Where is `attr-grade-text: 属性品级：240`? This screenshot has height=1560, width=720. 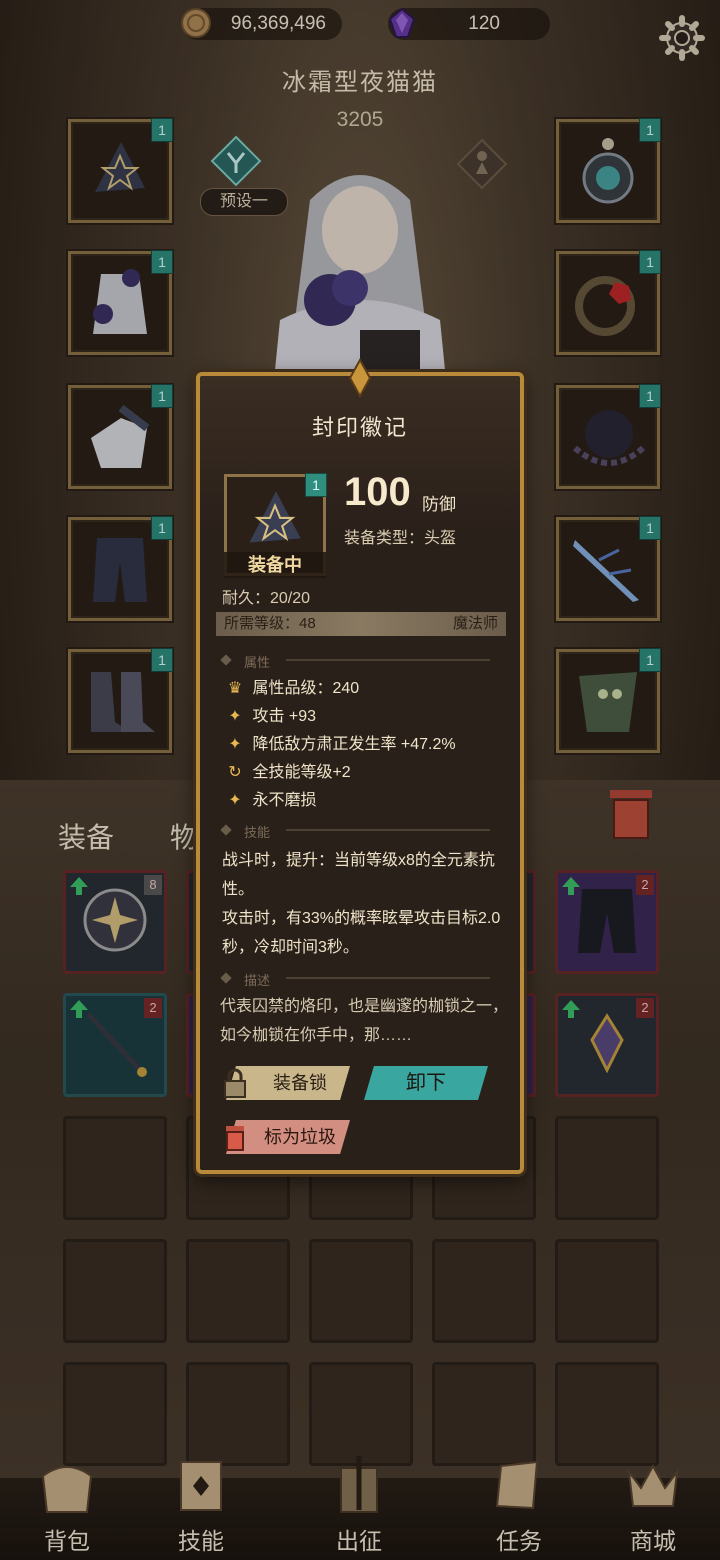
attr-grade-text: 属性品级：240 is located at coordinates (306, 688).